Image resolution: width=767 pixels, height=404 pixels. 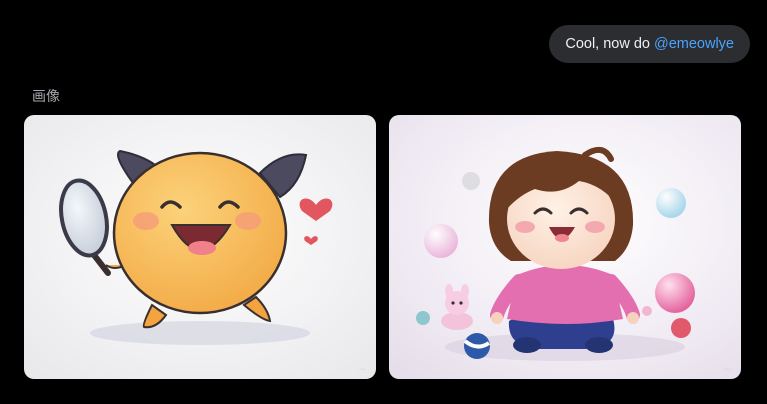 I want to click on user-mention-link: @emeowlye, so click(x=694, y=44).